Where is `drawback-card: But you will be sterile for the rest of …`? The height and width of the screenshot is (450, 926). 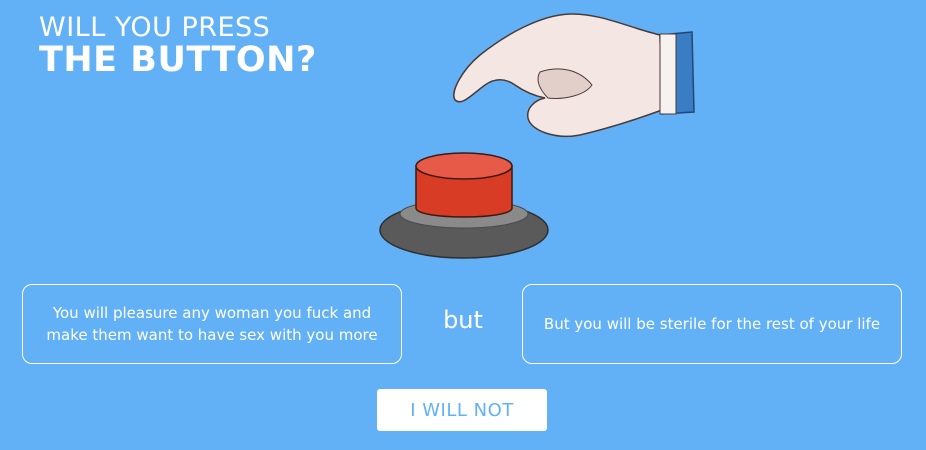 drawback-card: But you will be sterile for the rest of … is located at coordinates (712, 324).